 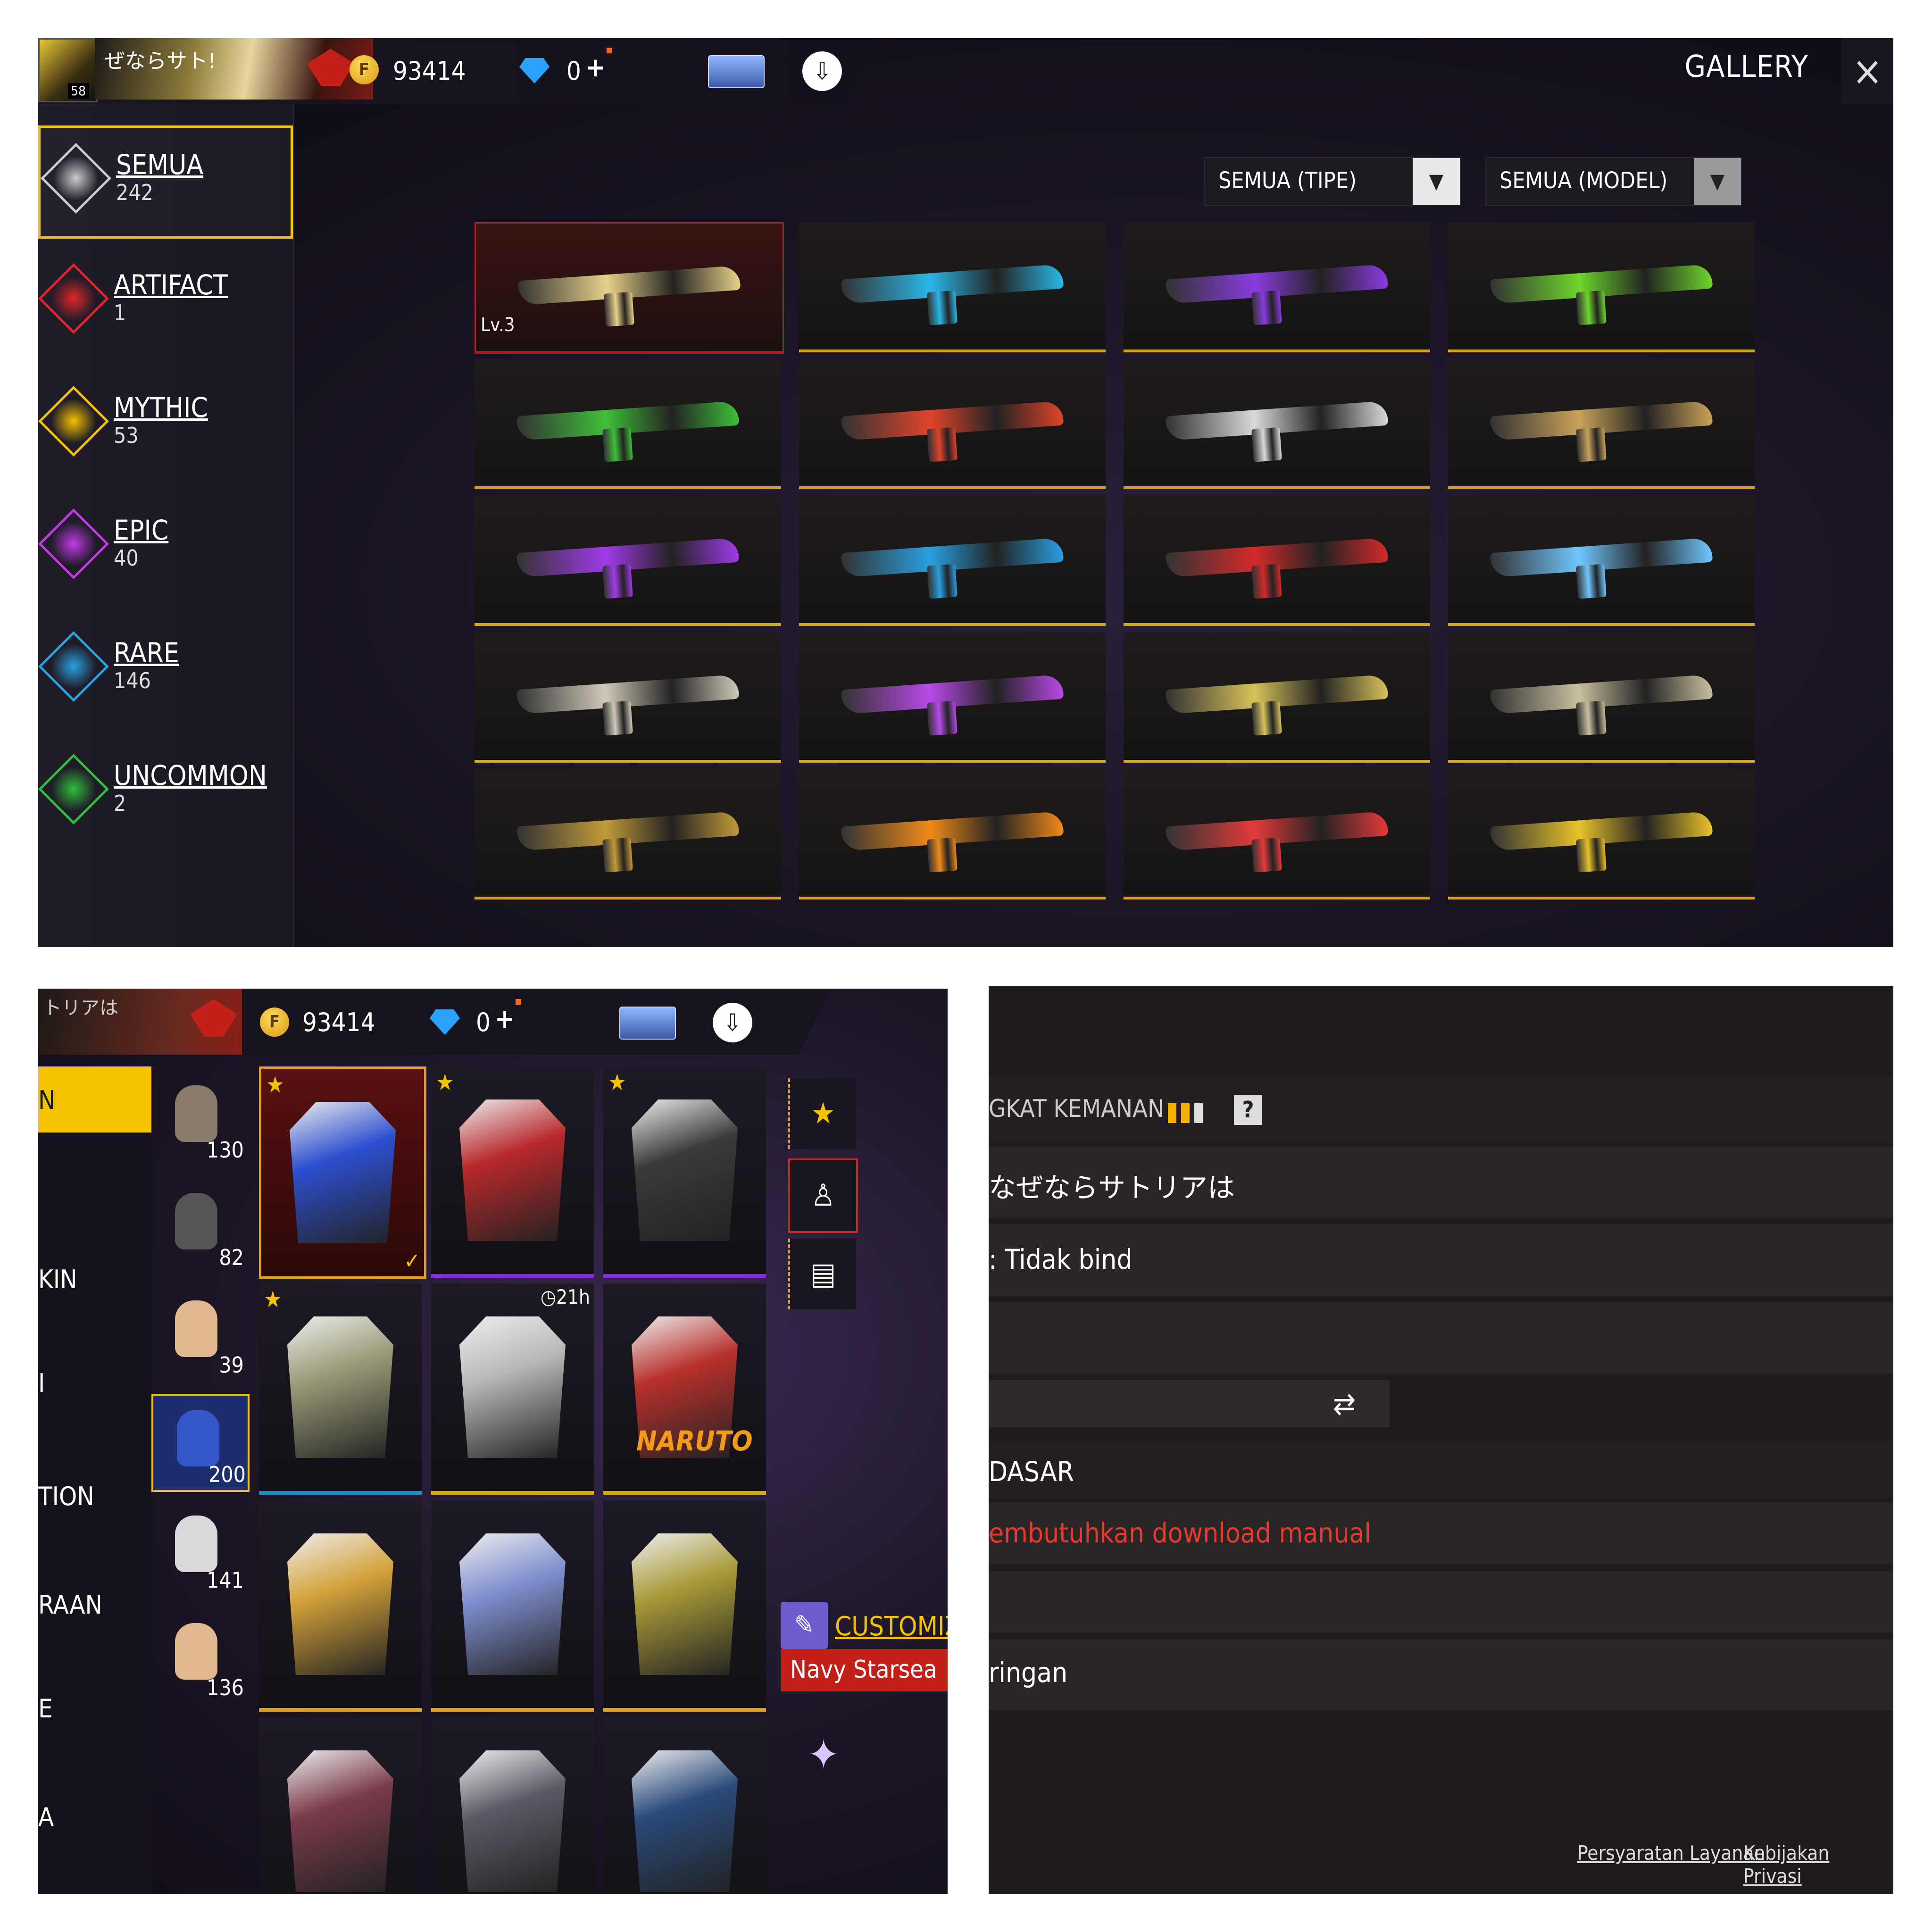 I want to click on close-icon: ×, so click(x=1867, y=71).